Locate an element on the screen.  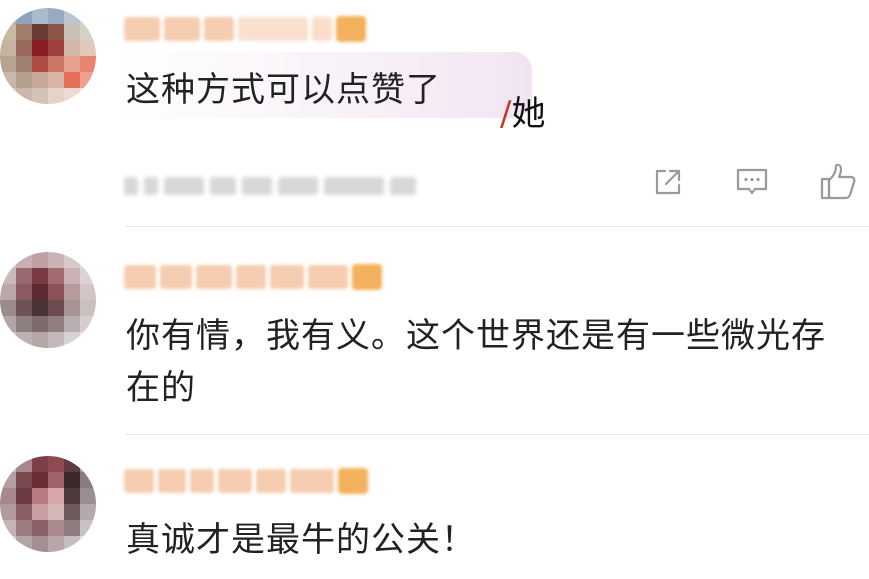
share-icon is located at coordinates (668, 182).